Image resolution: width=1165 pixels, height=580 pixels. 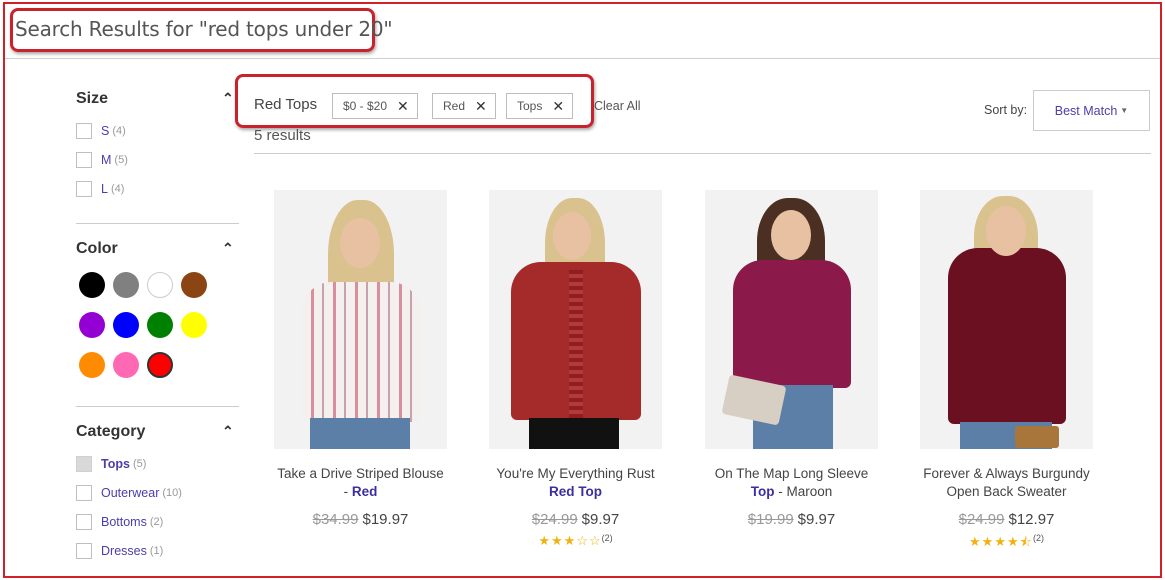 I want to click on category-option-count: (5), so click(x=139, y=464).